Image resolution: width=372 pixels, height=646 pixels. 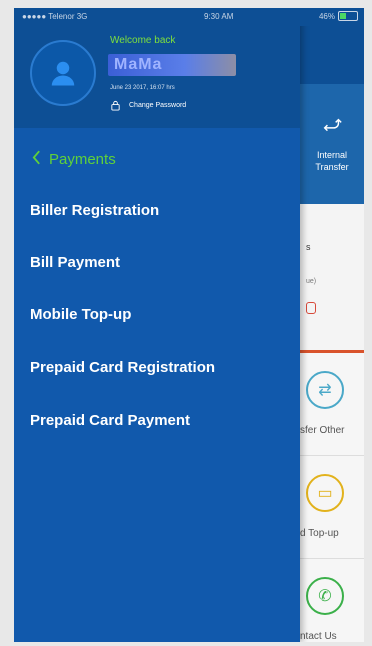 I want to click on change-password-label: Change Password, so click(x=158, y=105).